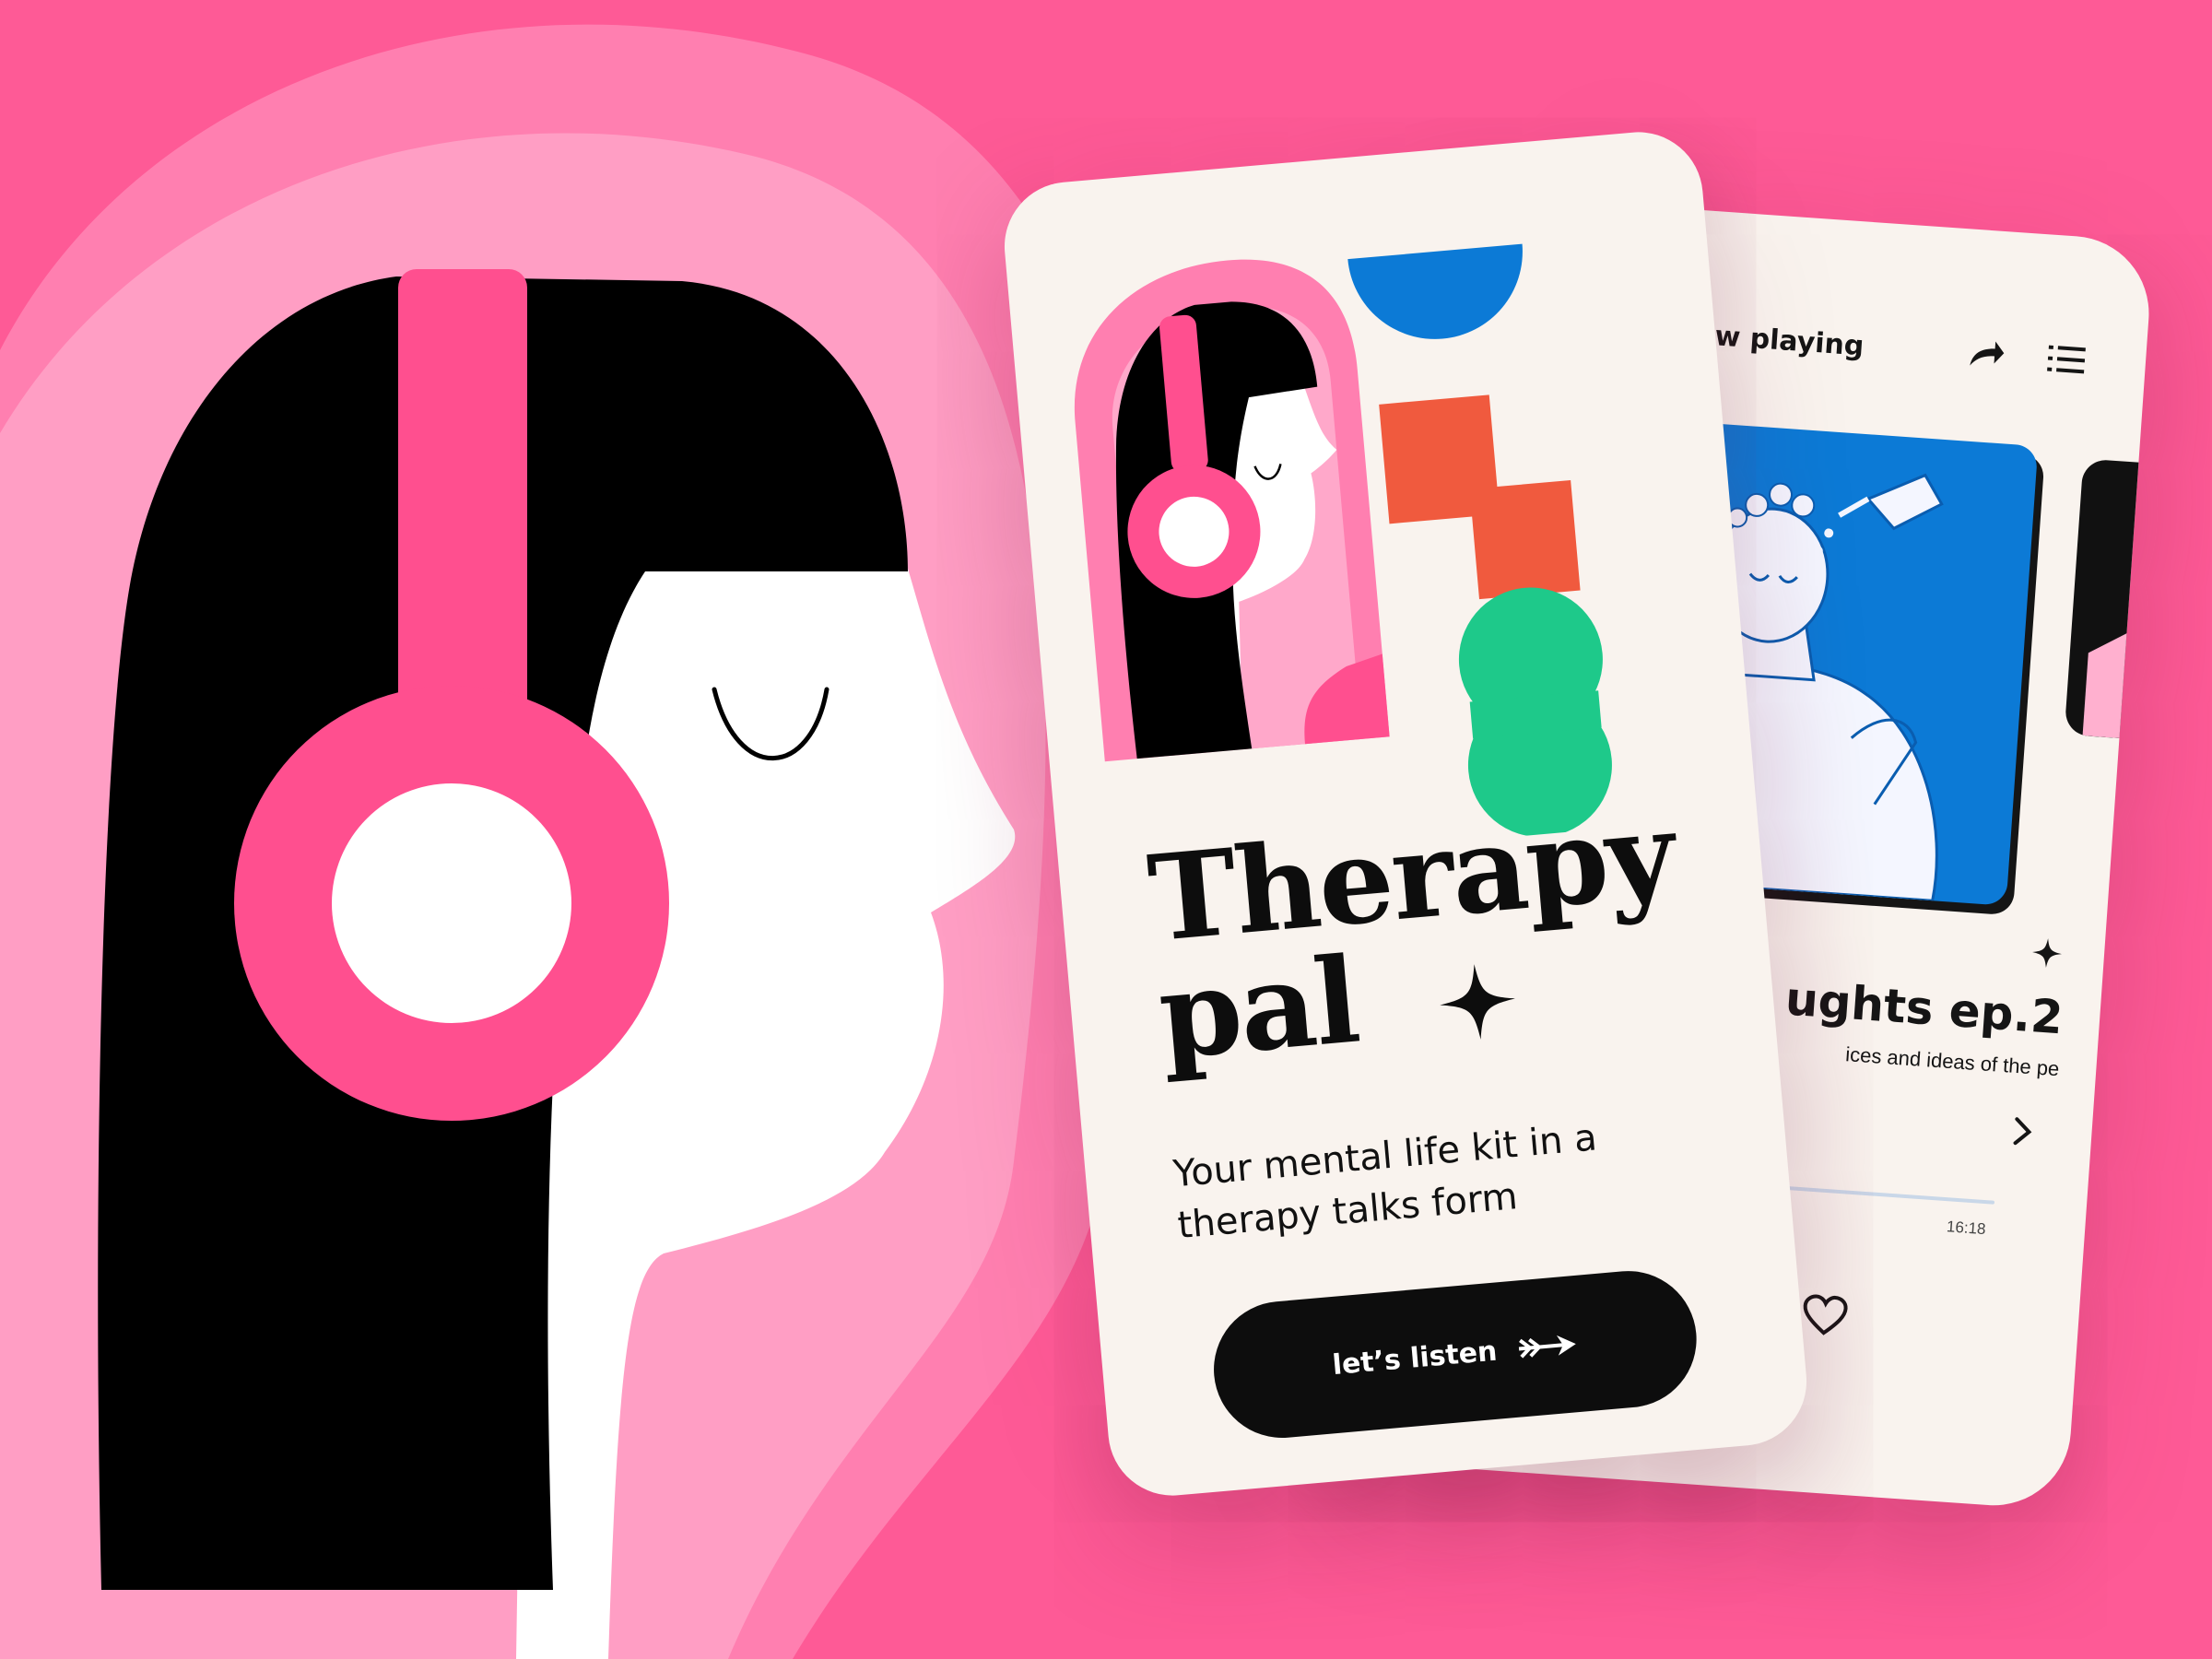  I want to click on chevron-right-icon, so click(2022, 1131).